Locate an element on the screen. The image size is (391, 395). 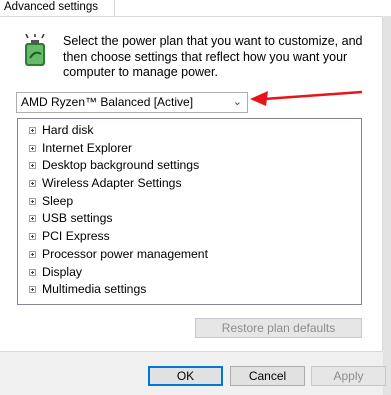
tree-item-label: PCI Express is located at coordinates (76, 236).